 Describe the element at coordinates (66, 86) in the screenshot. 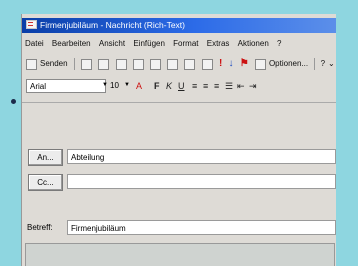

I see `font-select: Arial` at that location.